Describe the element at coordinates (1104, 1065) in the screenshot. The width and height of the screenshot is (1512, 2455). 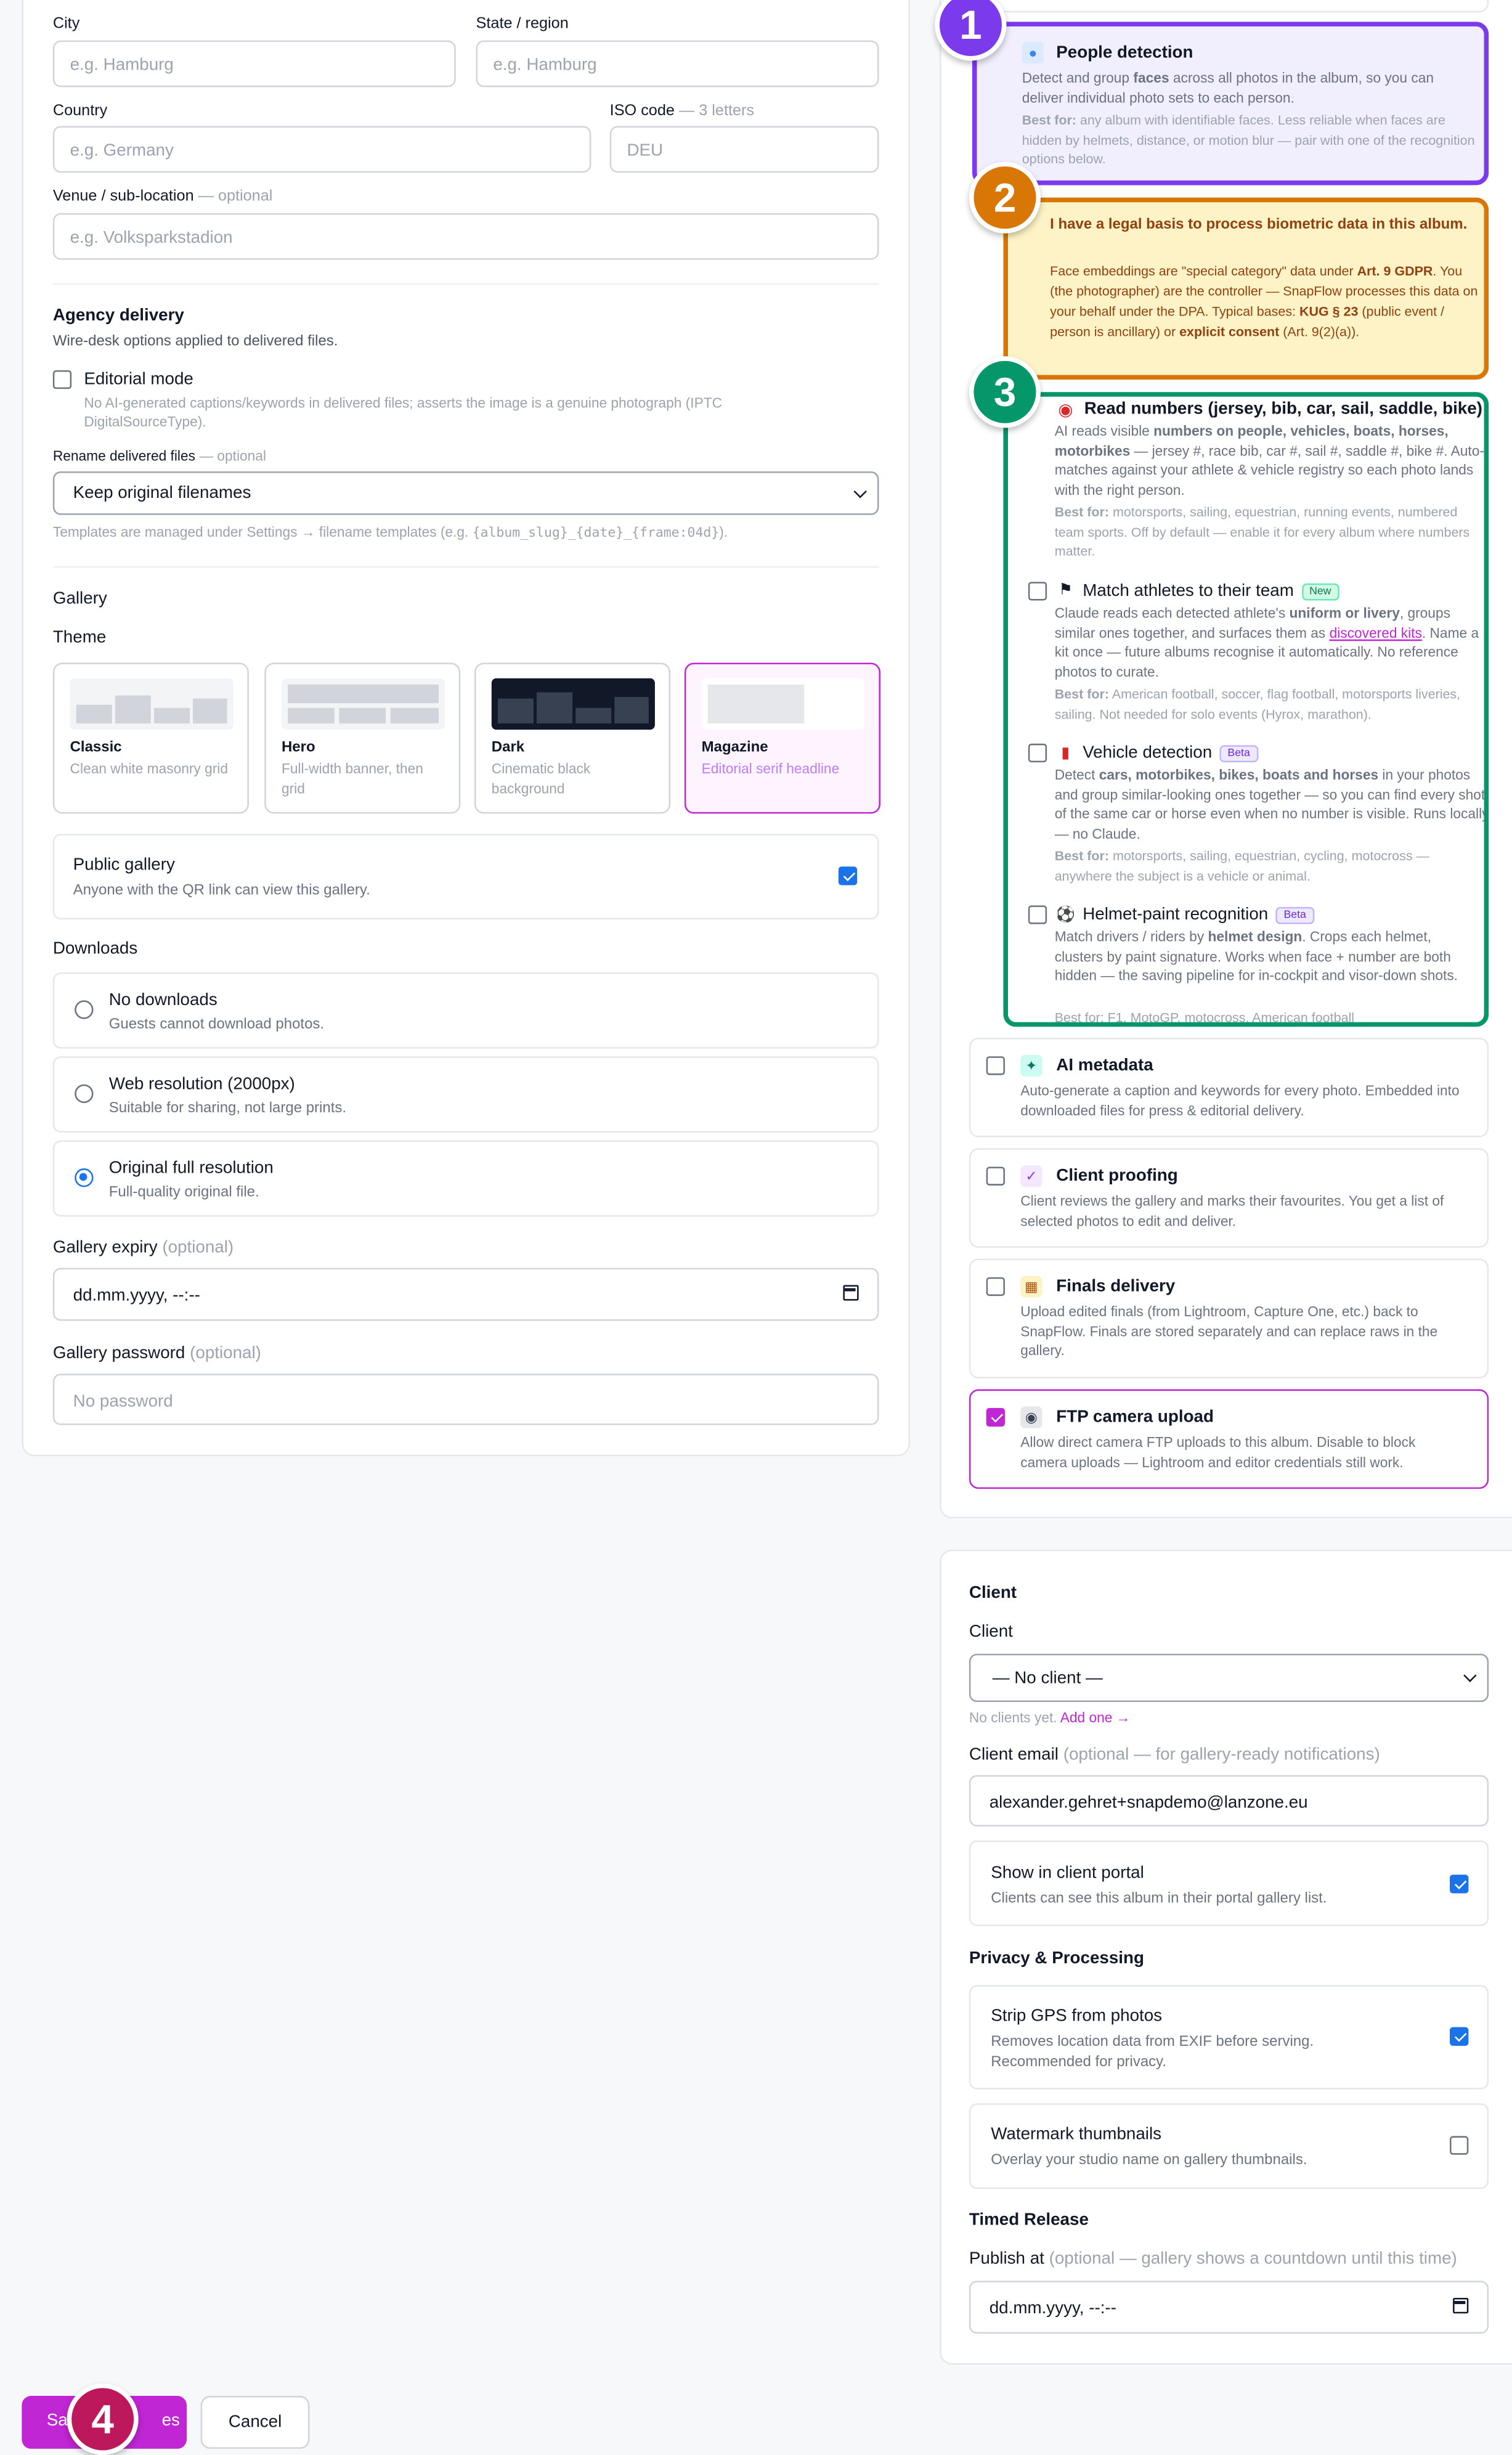
I see `ai-metadata-title: AI metadata` at that location.